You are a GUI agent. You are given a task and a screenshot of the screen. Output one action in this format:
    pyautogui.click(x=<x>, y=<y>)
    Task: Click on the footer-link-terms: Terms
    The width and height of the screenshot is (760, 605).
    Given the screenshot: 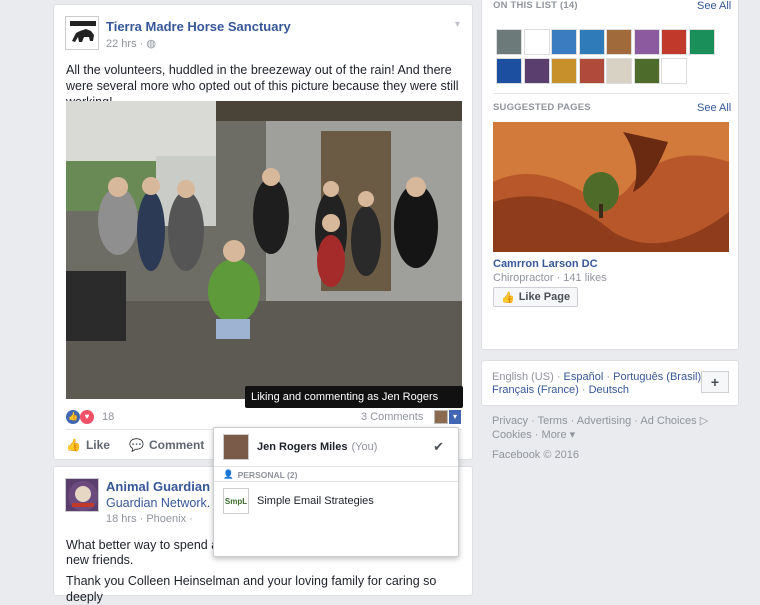 What is the action you would take?
    pyautogui.click(x=553, y=421)
    